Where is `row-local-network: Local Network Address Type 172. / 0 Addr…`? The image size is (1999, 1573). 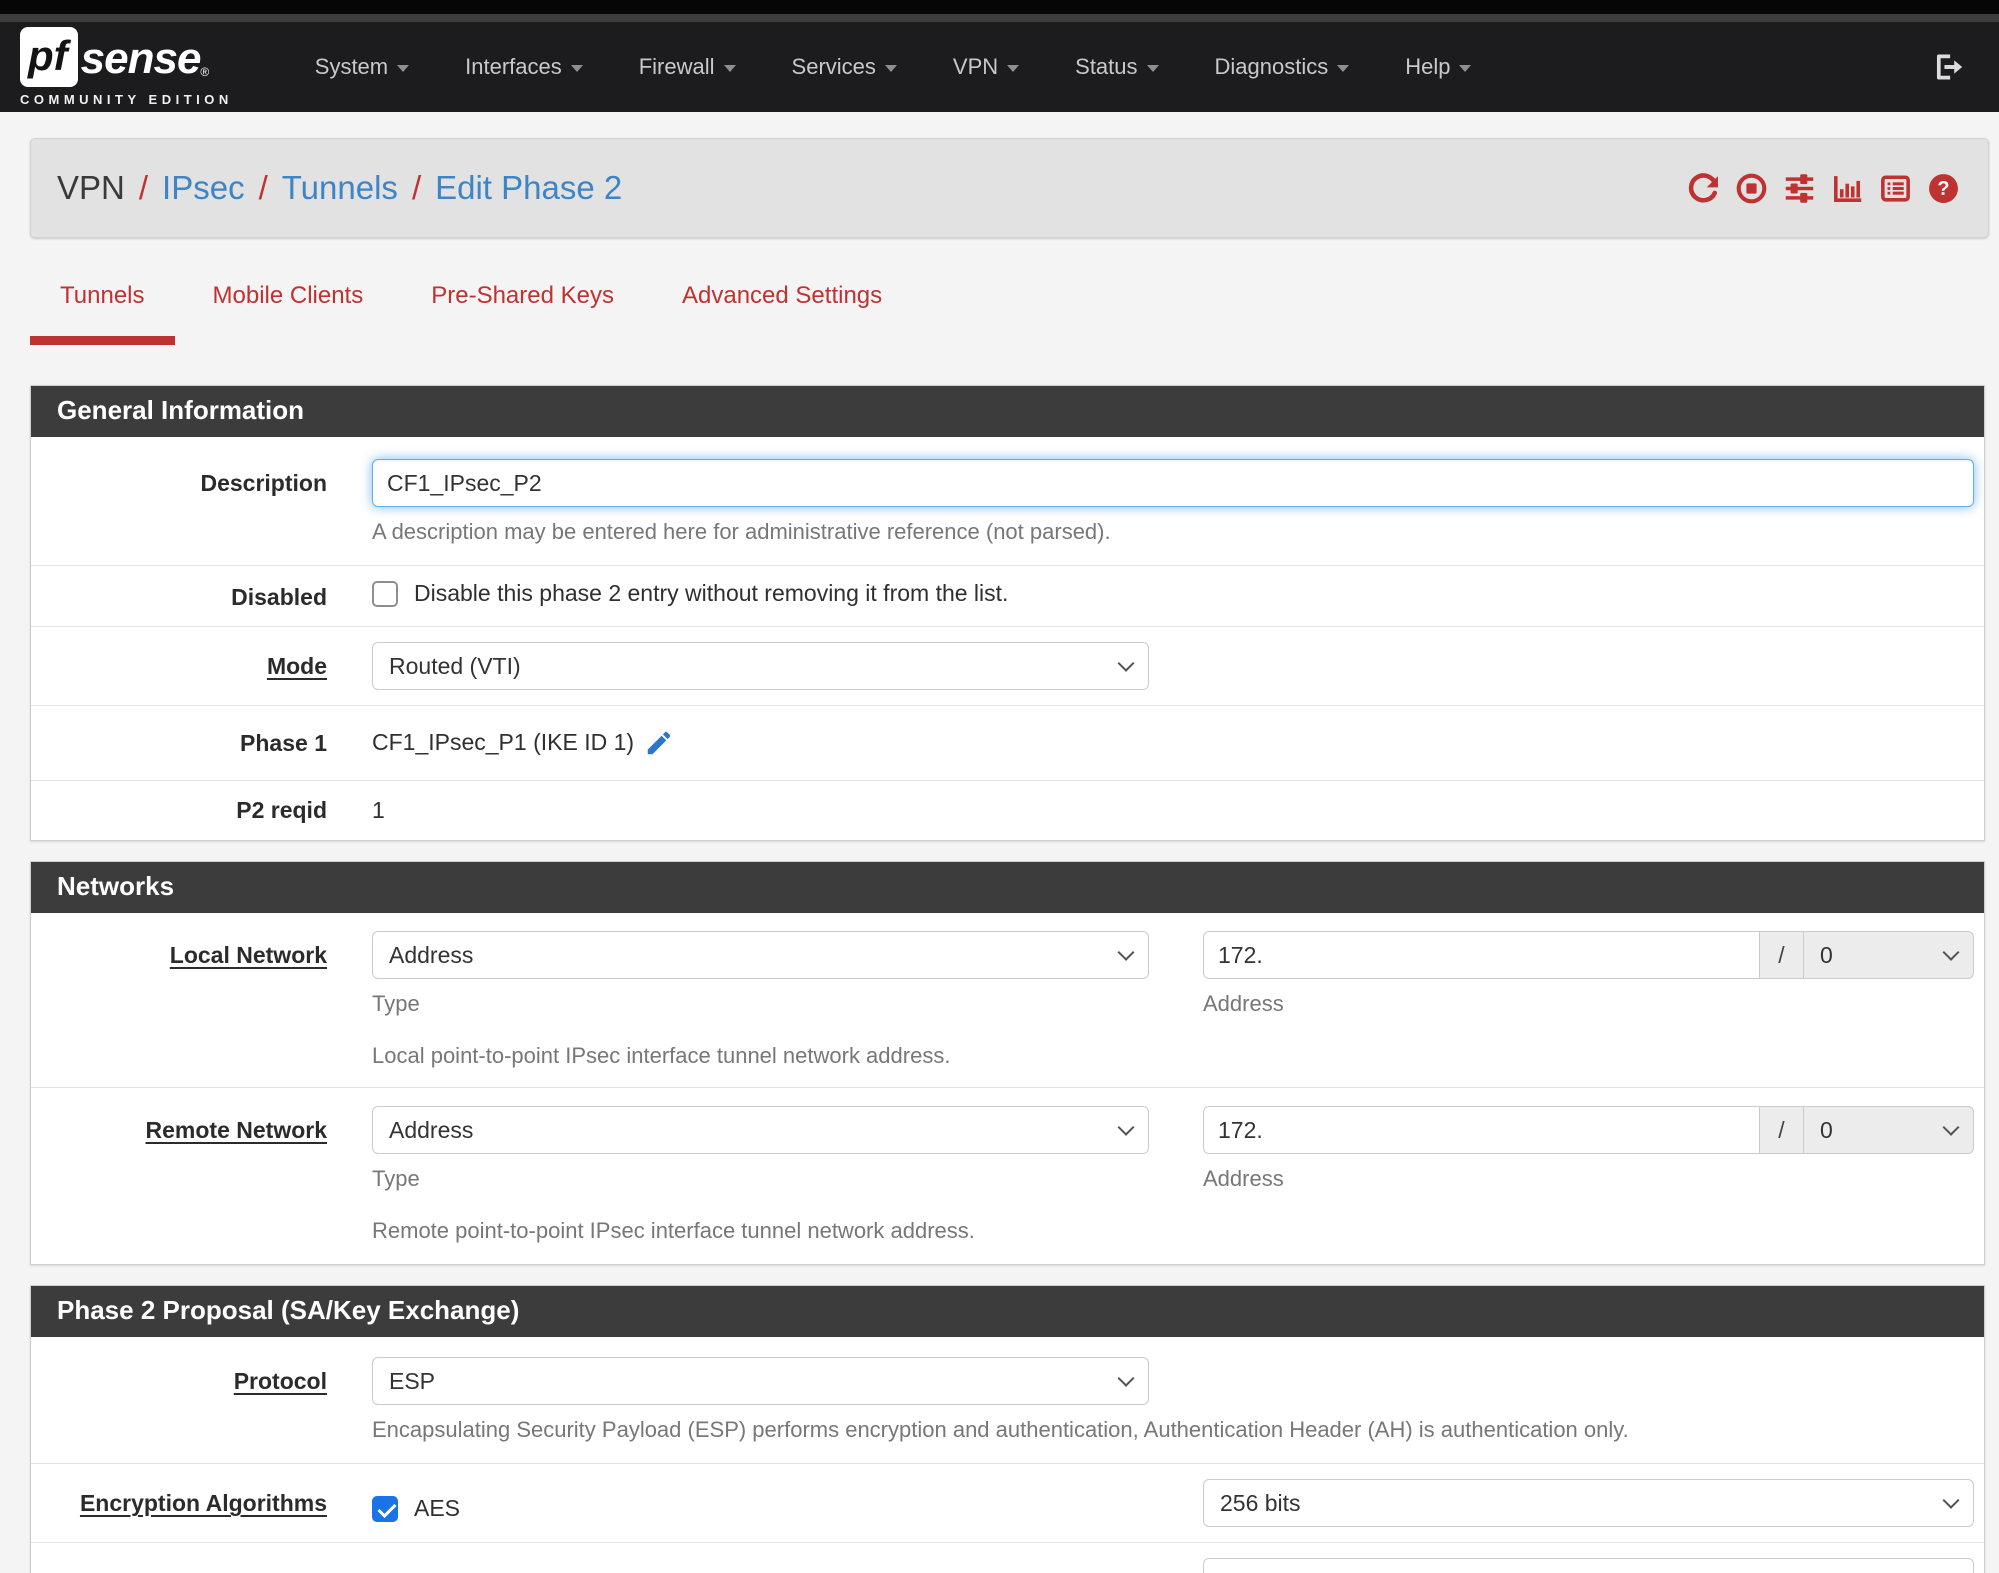 row-local-network: Local Network Address Type 172. / 0 Addr… is located at coordinates (1007, 1001).